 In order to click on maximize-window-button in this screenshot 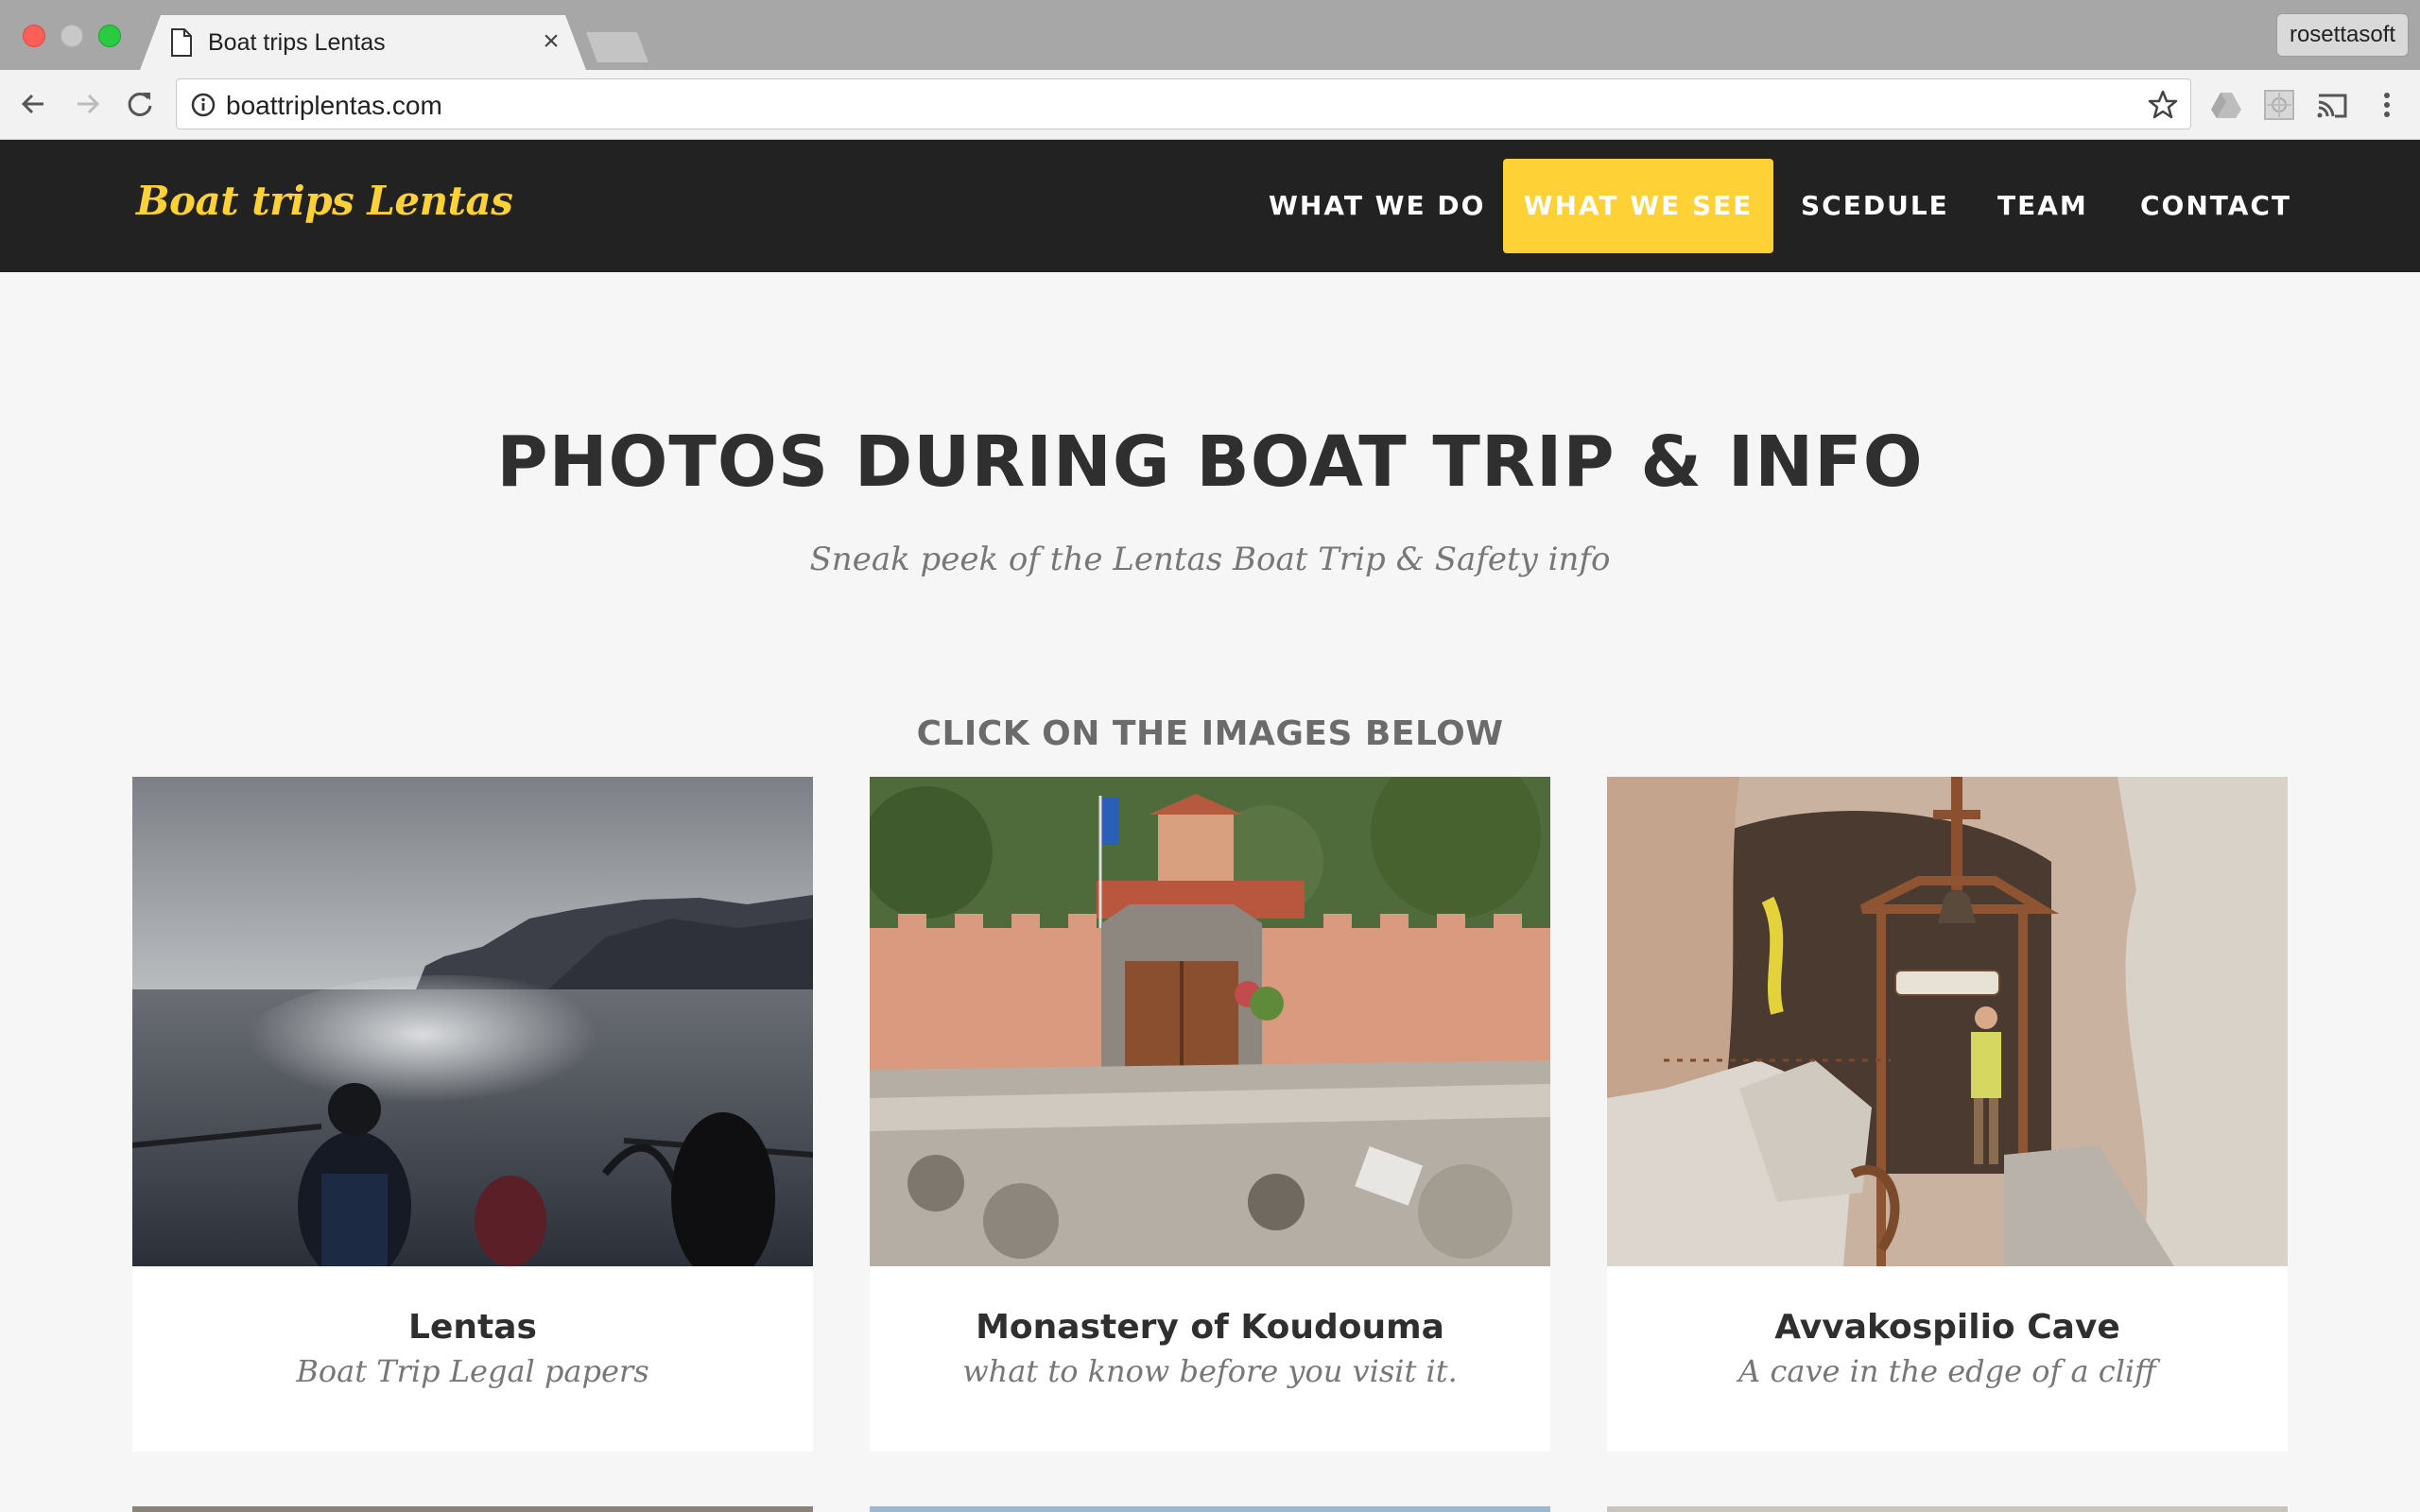, I will do `click(109, 36)`.